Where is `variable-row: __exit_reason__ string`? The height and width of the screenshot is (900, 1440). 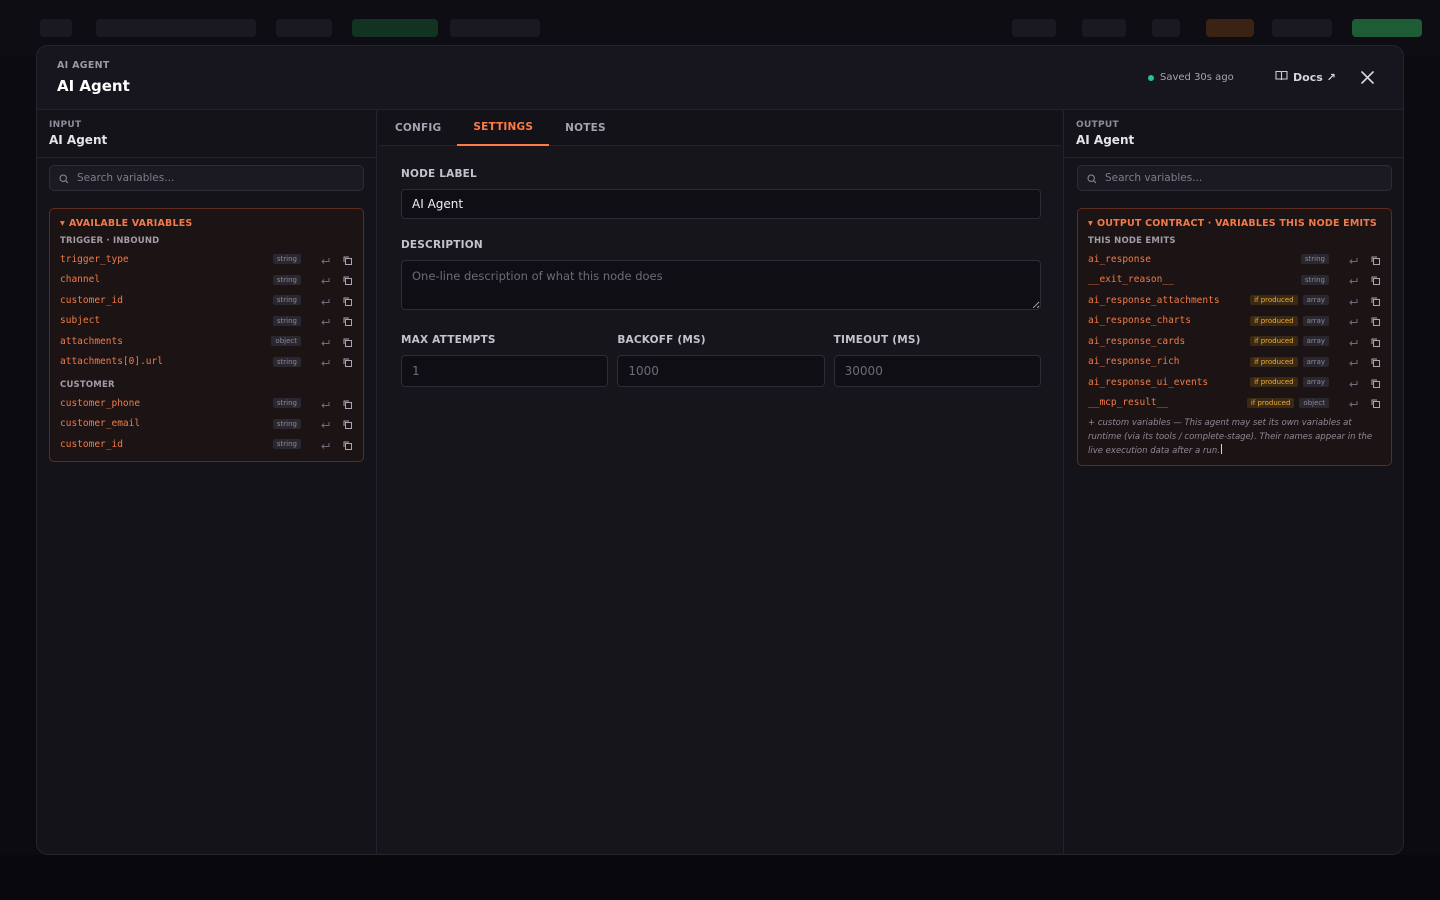
variable-row: __exit_reason__ string is located at coordinates (1234, 280).